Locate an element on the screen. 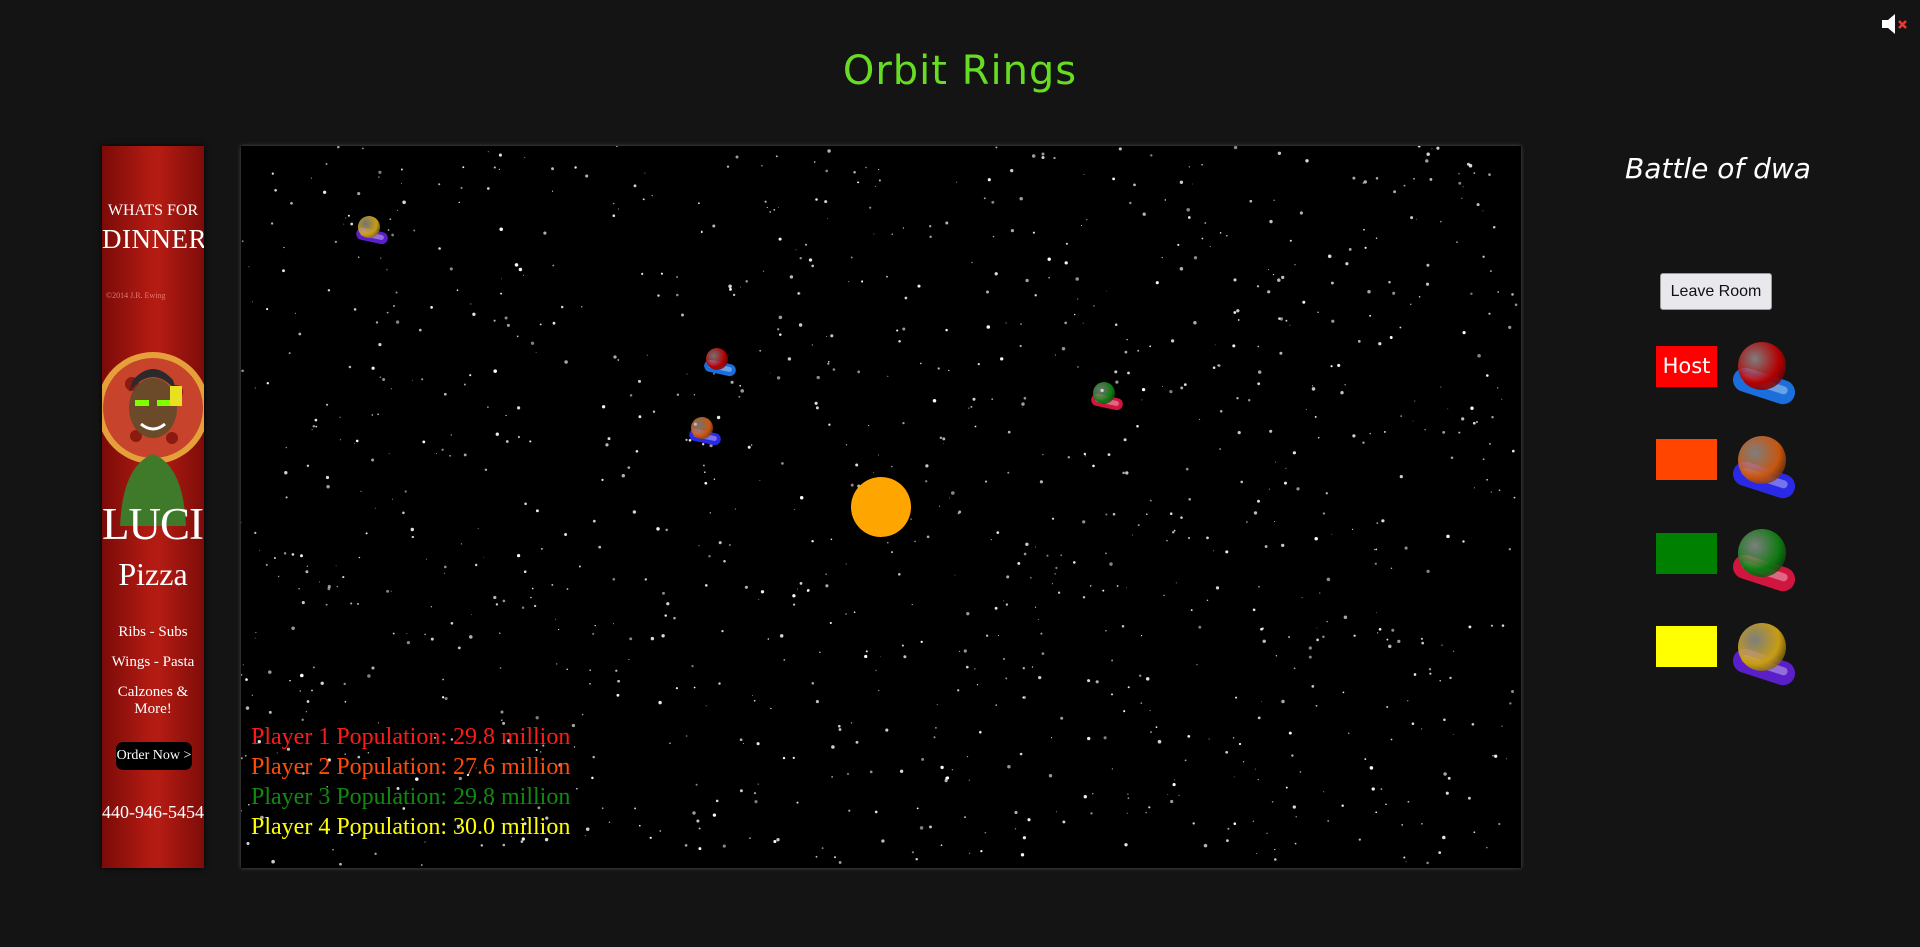 This screenshot has height=947, width=1920. ad-menu-line: Calzones & More! is located at coordinates (153, 700).